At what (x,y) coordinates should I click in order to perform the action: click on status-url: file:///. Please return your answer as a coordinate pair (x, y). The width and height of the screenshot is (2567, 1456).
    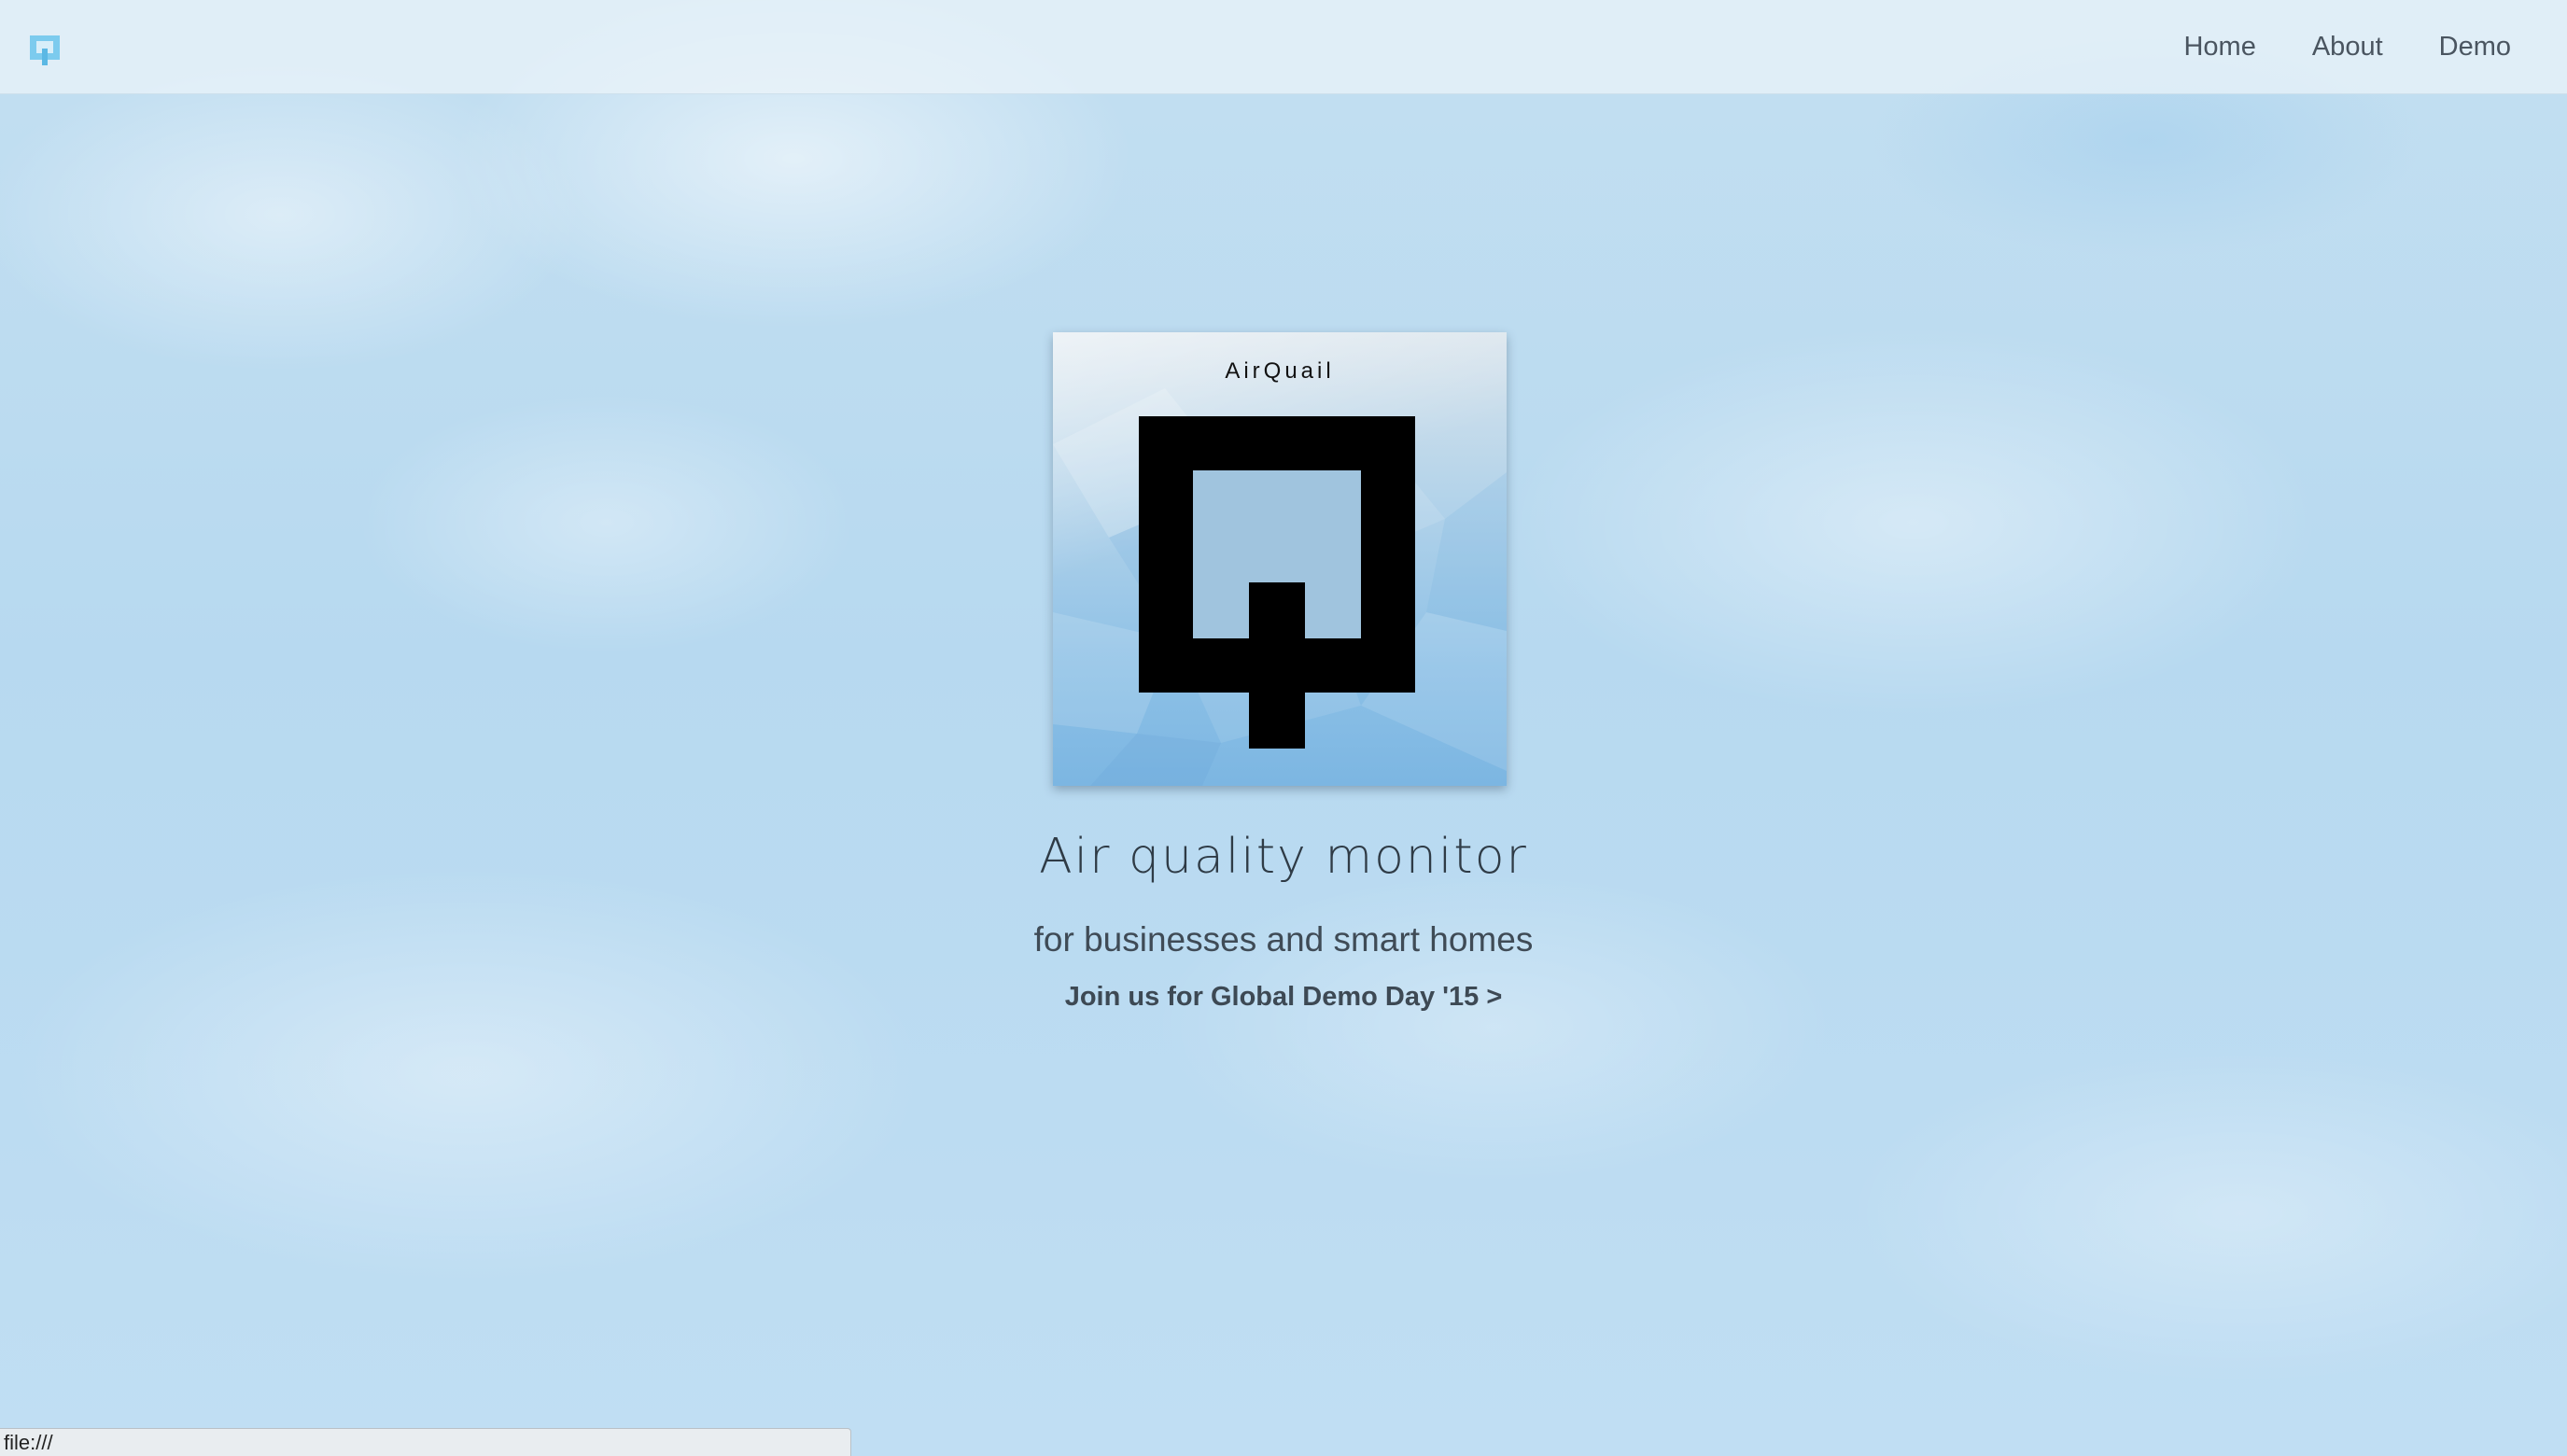
    Looking at the image, I should click on (28, 1442).